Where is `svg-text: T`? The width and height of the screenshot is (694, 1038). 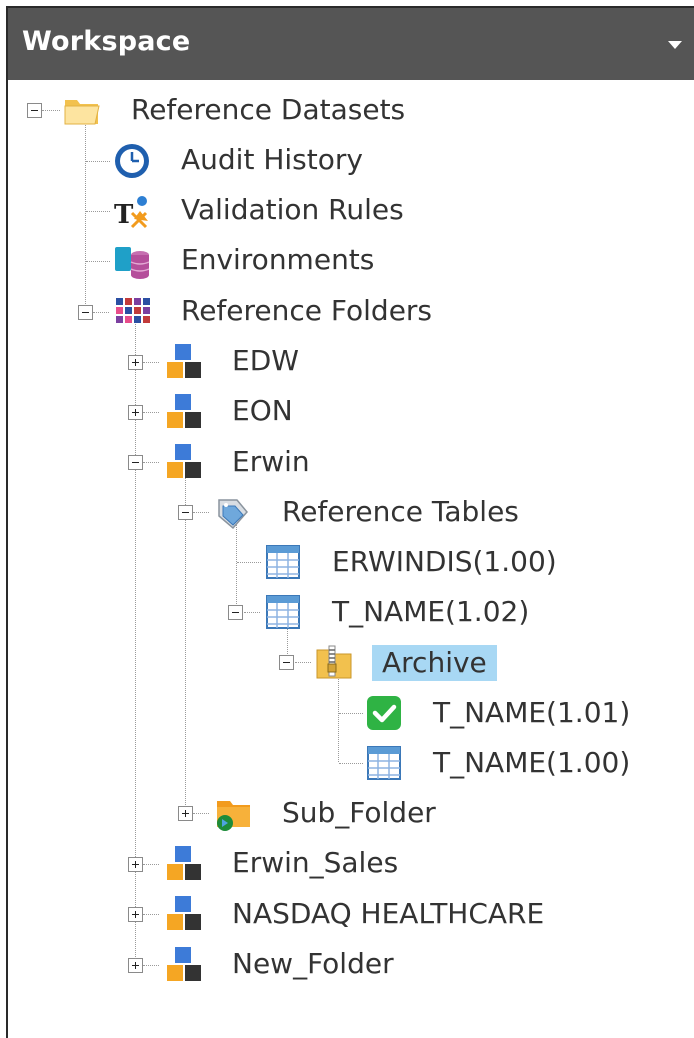 svg-text: T is located at coordinates (124, 215).